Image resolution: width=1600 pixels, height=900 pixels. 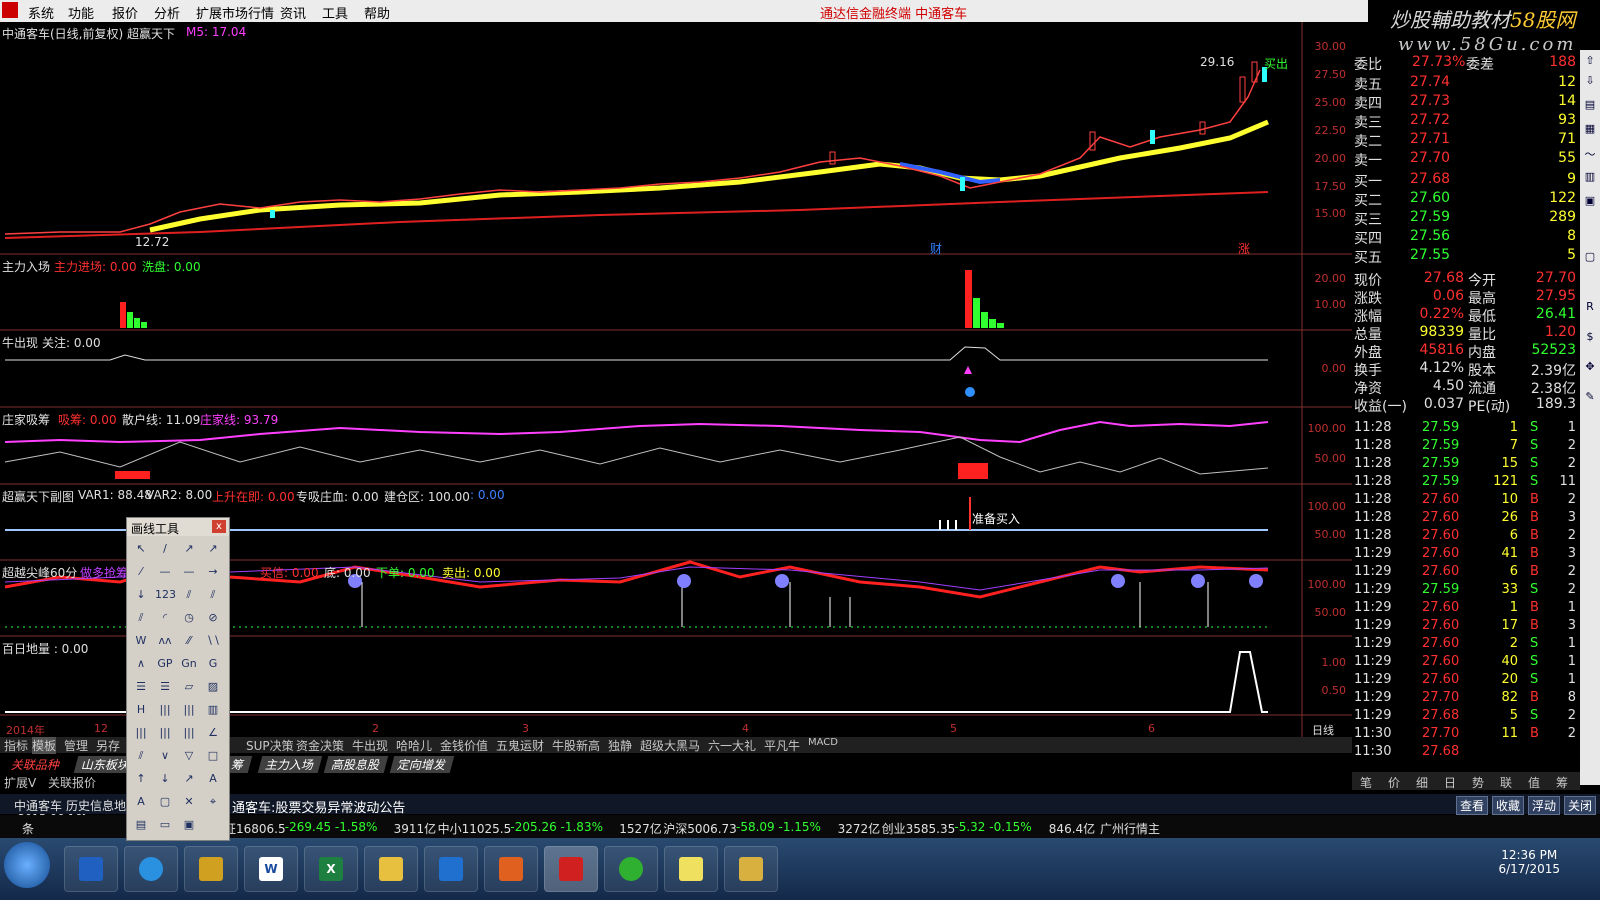 What do you see at coordinates (189, 825) in the screenshot?
I see `draw-tool-icon: ▣` at bounding box center [189, 825].